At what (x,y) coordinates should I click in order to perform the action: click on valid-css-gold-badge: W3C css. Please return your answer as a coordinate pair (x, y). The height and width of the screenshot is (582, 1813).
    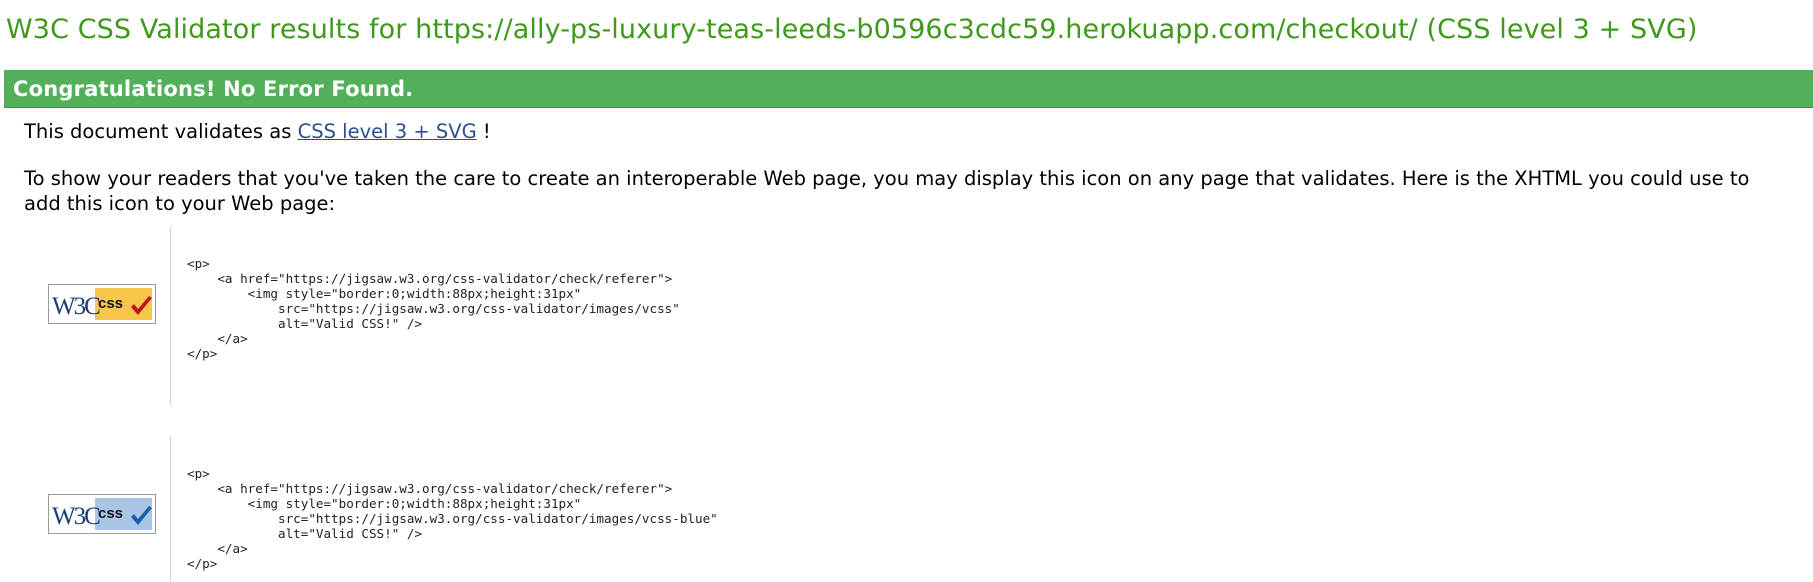
    Looking at the image, I should click on (102, 304).